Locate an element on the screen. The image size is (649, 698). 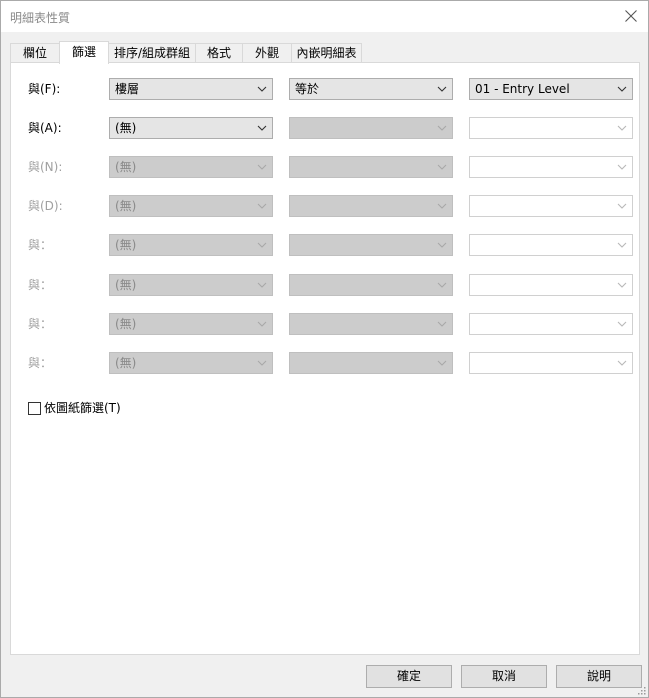
tab-appearance: 外觀 is located at coordinates (267, 52).